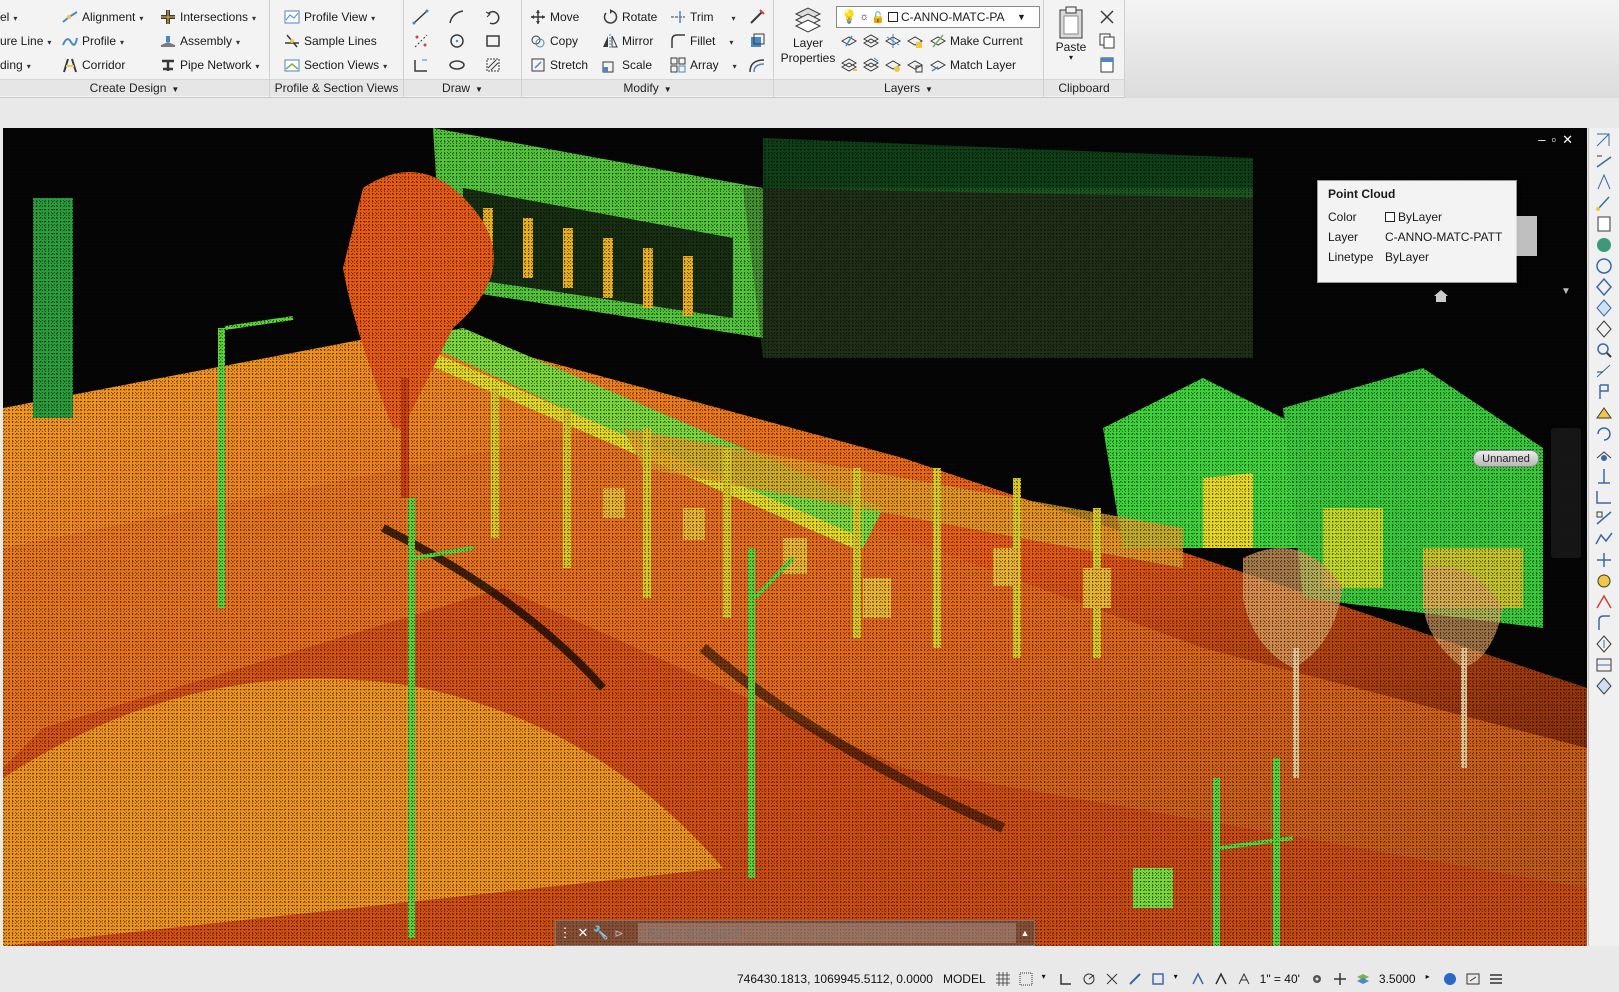  I want to click on nav-tool-10-icon, so click(1604, 329).